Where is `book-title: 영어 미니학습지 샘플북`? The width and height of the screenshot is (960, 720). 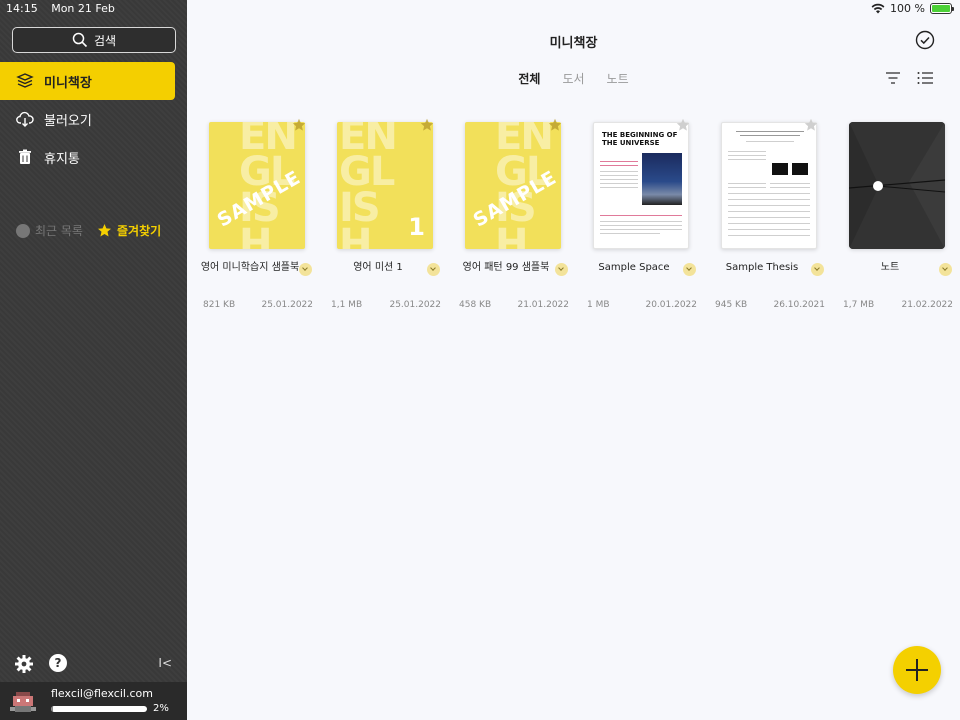
book-title: 영어 미니학습지 샘플북 is located at coordinates (250, 267).